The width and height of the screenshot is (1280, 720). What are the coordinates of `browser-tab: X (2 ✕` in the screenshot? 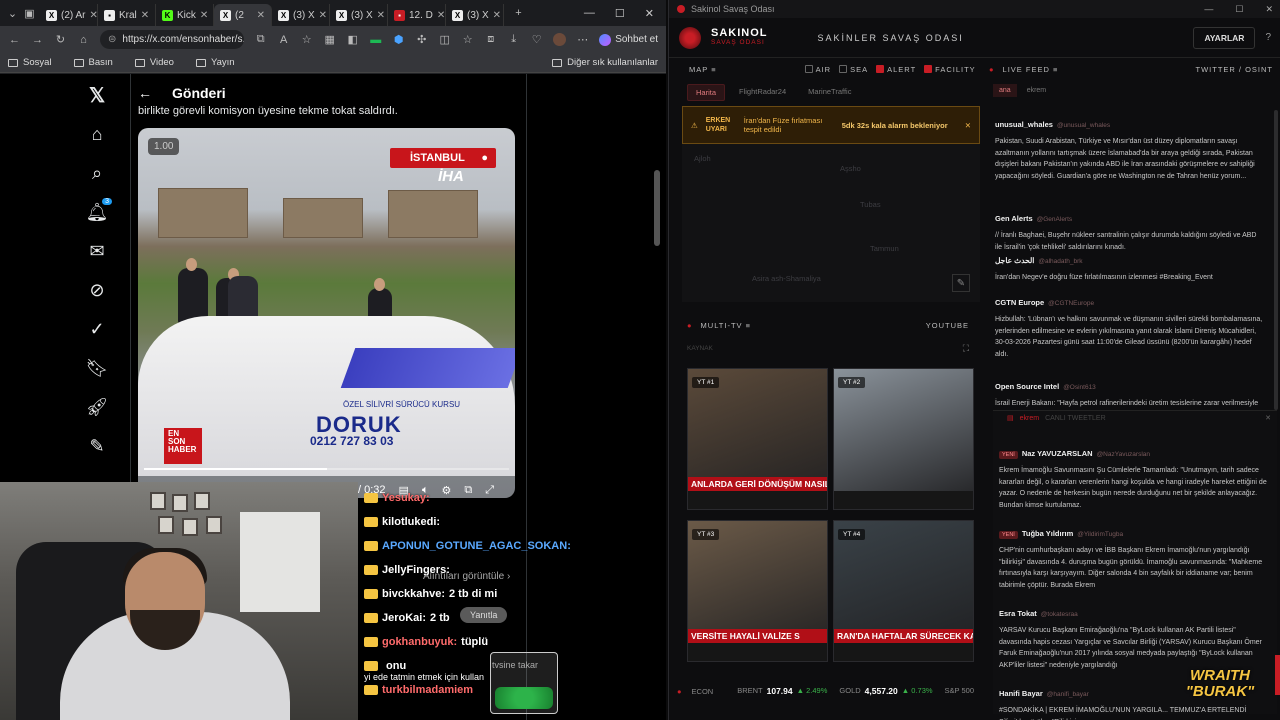 It's located at (243, 15).